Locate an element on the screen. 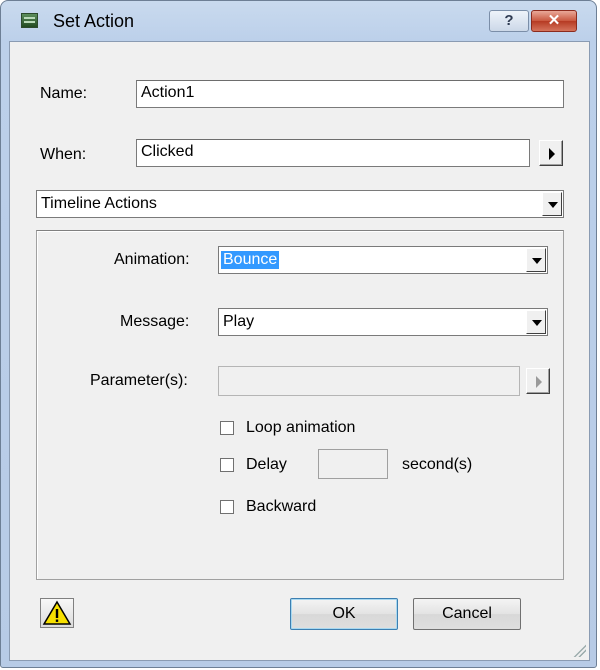  warning-icon is located at coordinates (57, 612).